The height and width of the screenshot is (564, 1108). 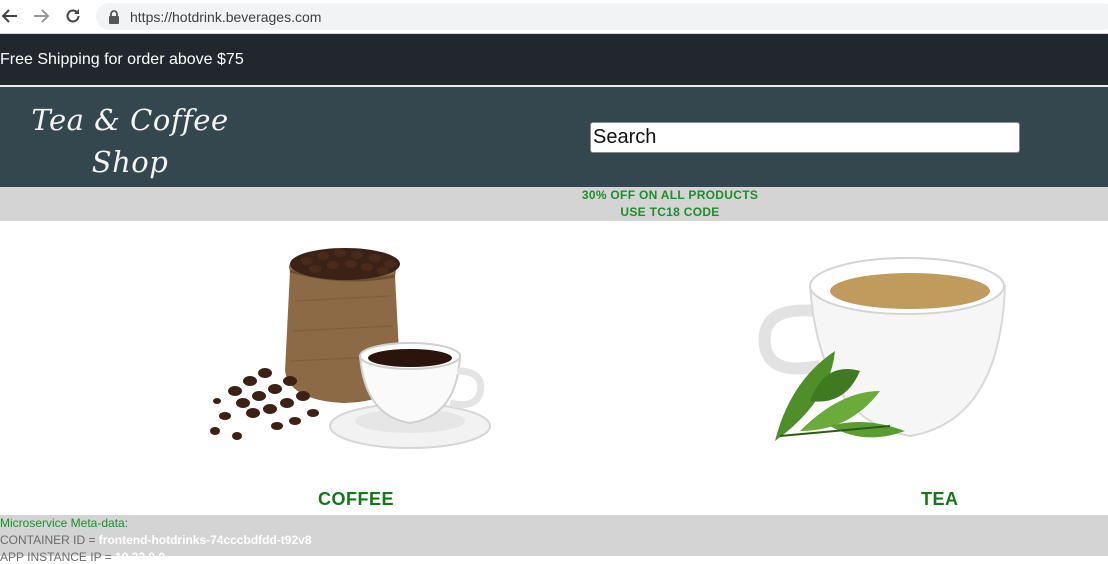 I want to click on url-text: https://hotdrink.beverages.com, so click(x=226, y=16).